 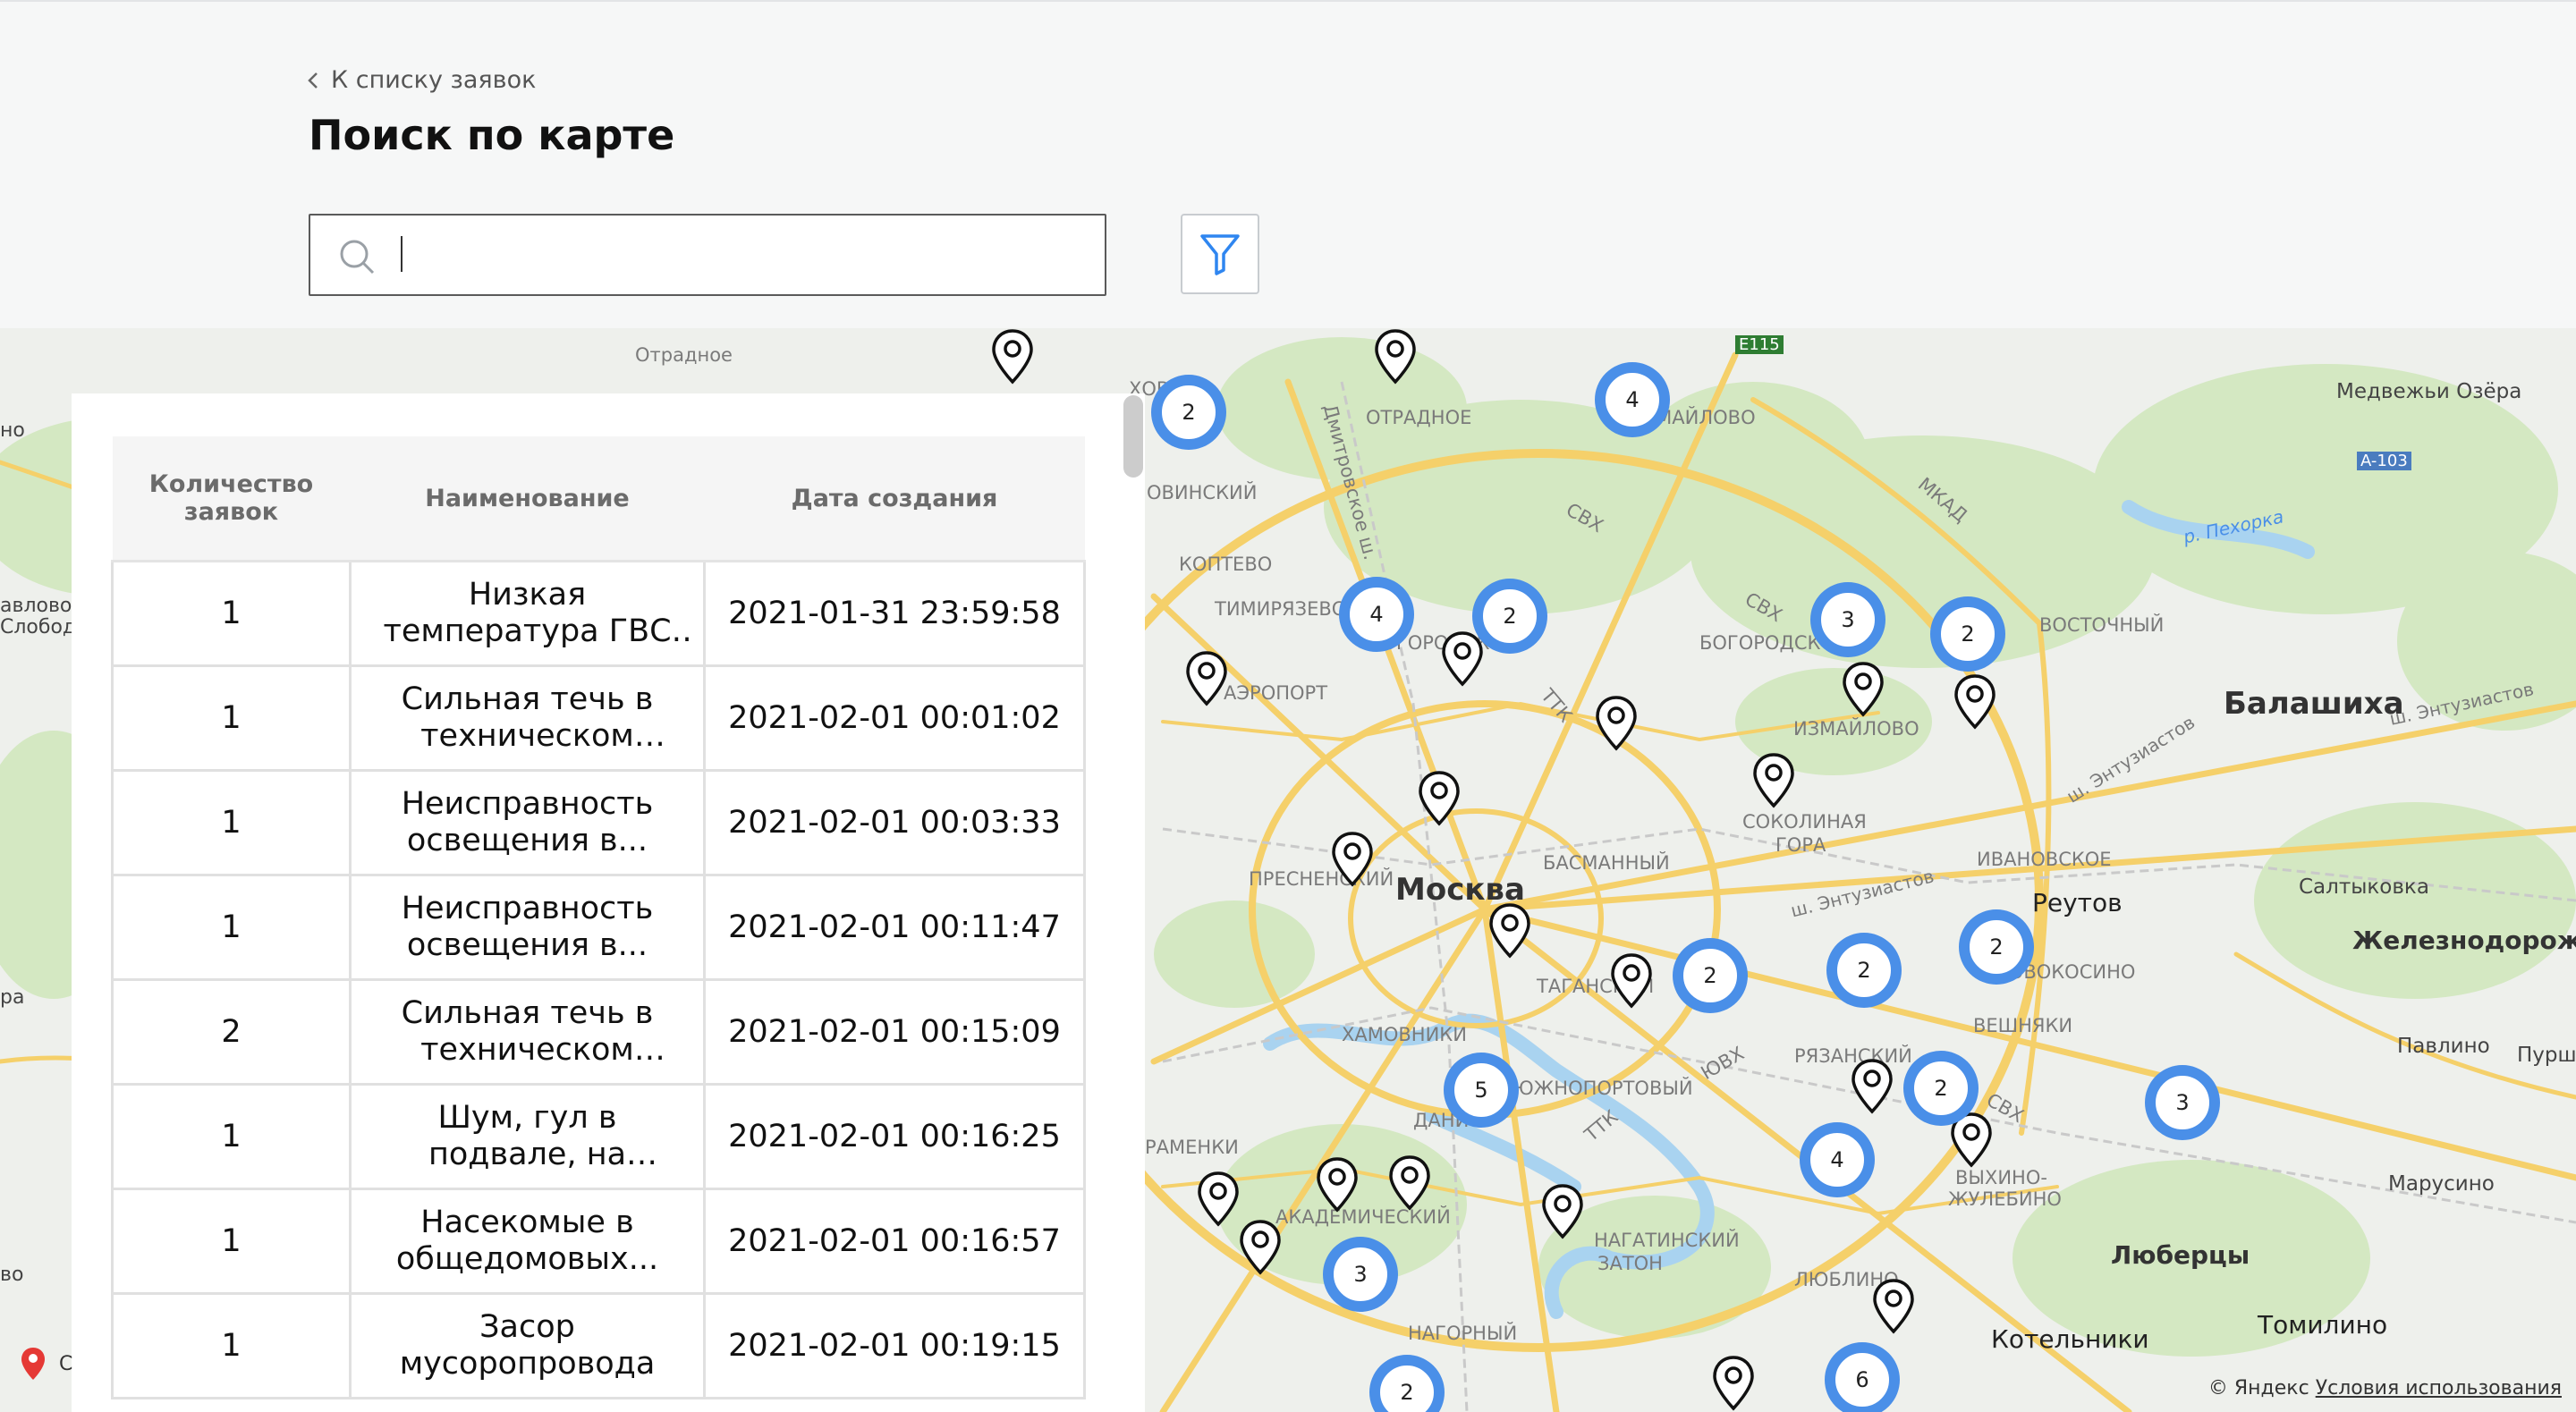 I want to click on panel-scrollbar, so click(x=1133, y=436).